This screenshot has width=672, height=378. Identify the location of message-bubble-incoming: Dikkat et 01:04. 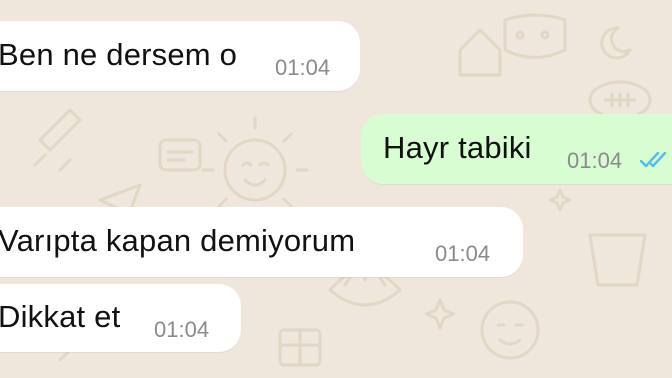
(120, 318).